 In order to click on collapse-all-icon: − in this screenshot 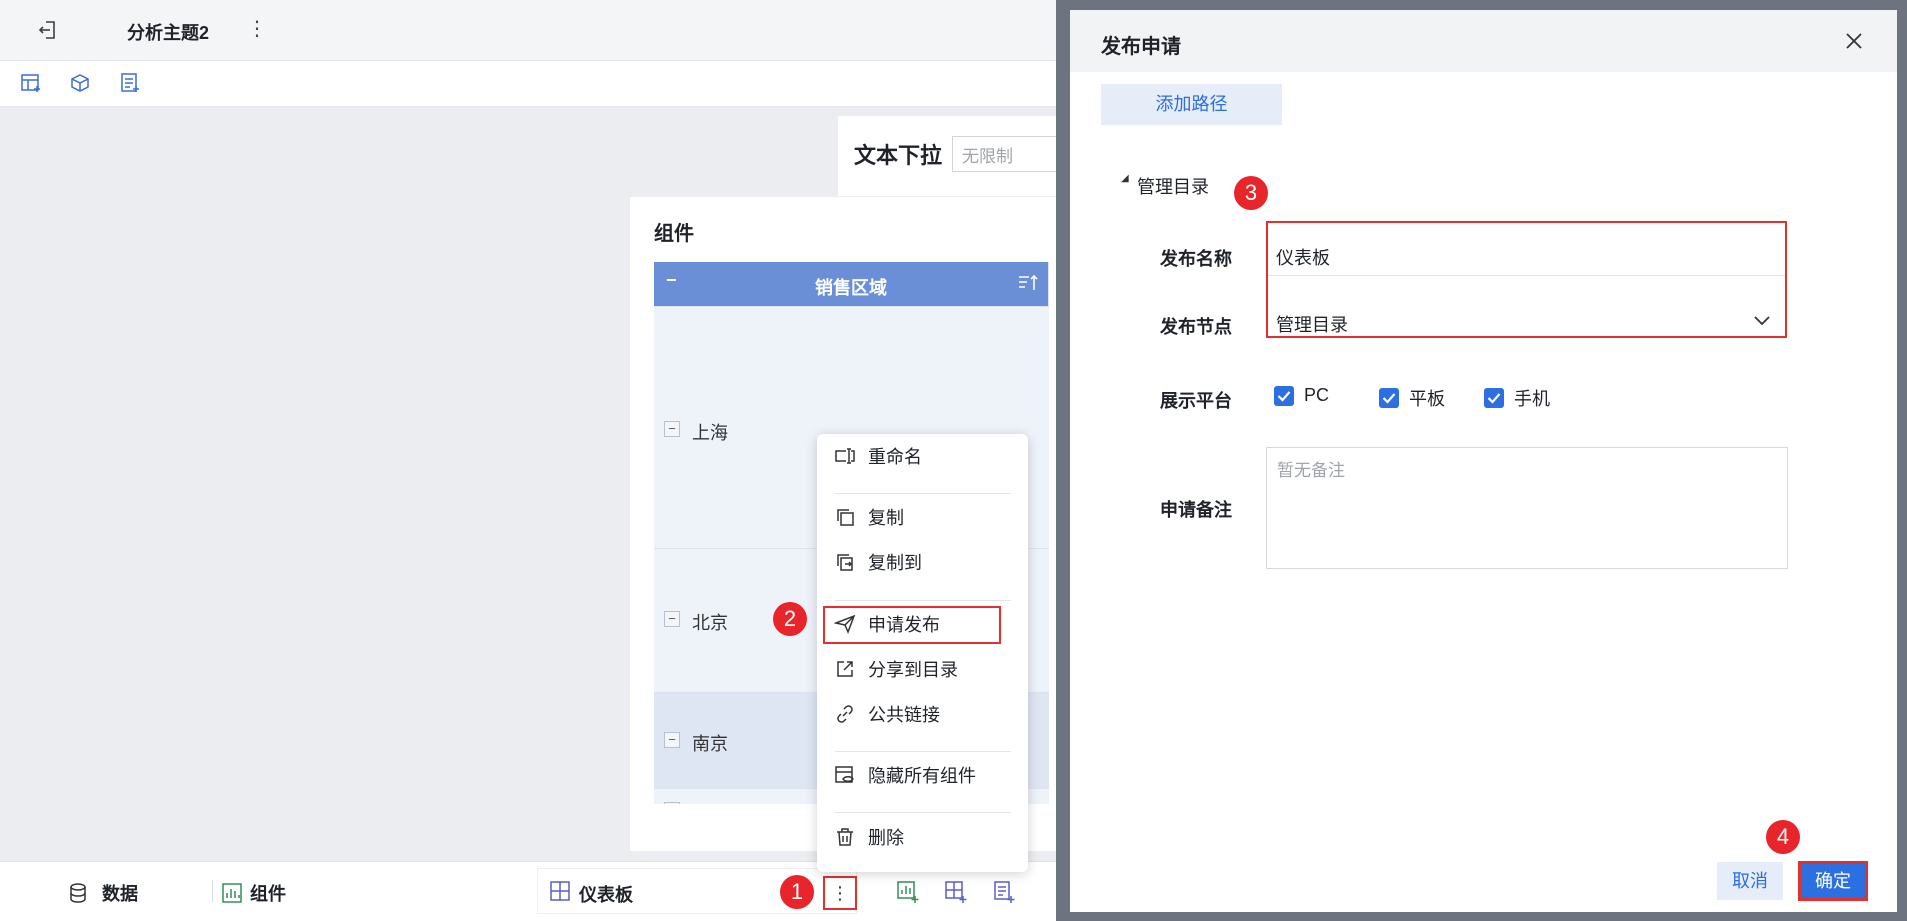, I will do `click(671, 280)`.